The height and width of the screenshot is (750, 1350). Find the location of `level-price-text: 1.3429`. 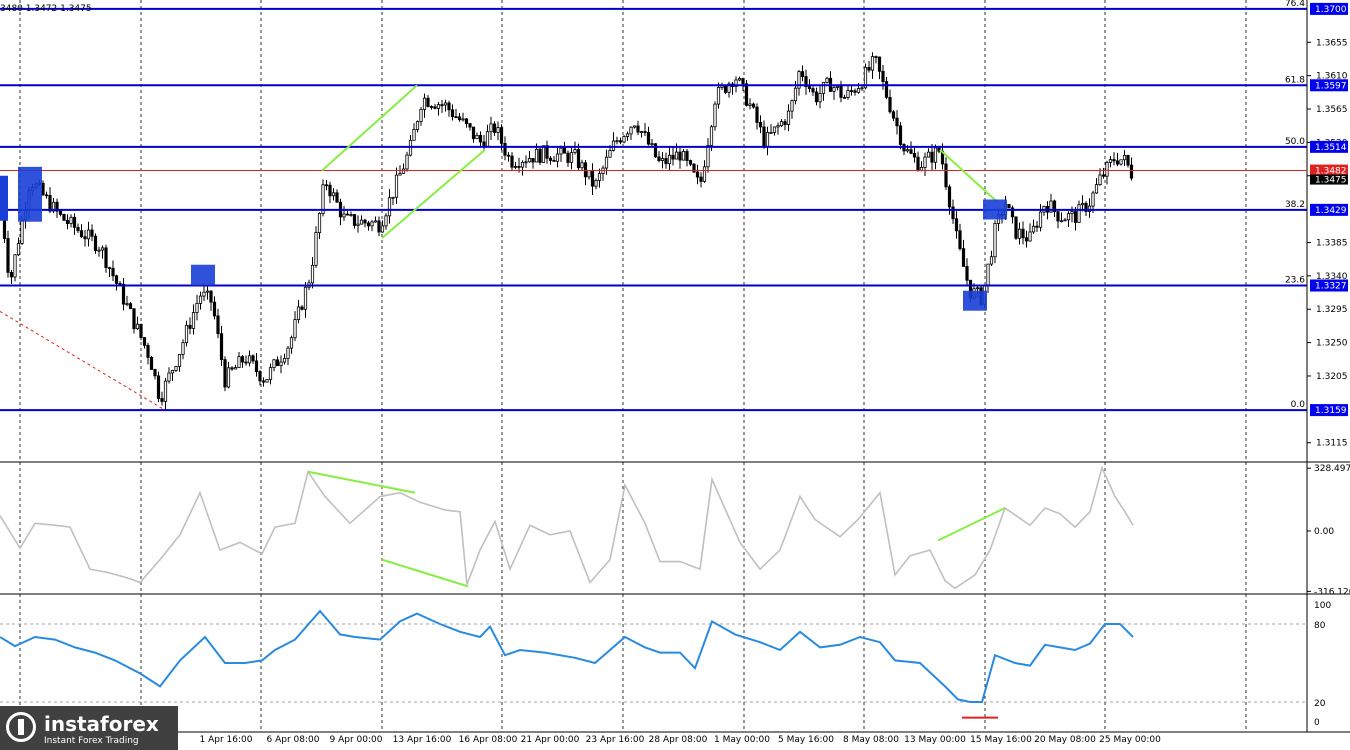

level-price-text: 1.3429 is located at coordinates (1331, 211).